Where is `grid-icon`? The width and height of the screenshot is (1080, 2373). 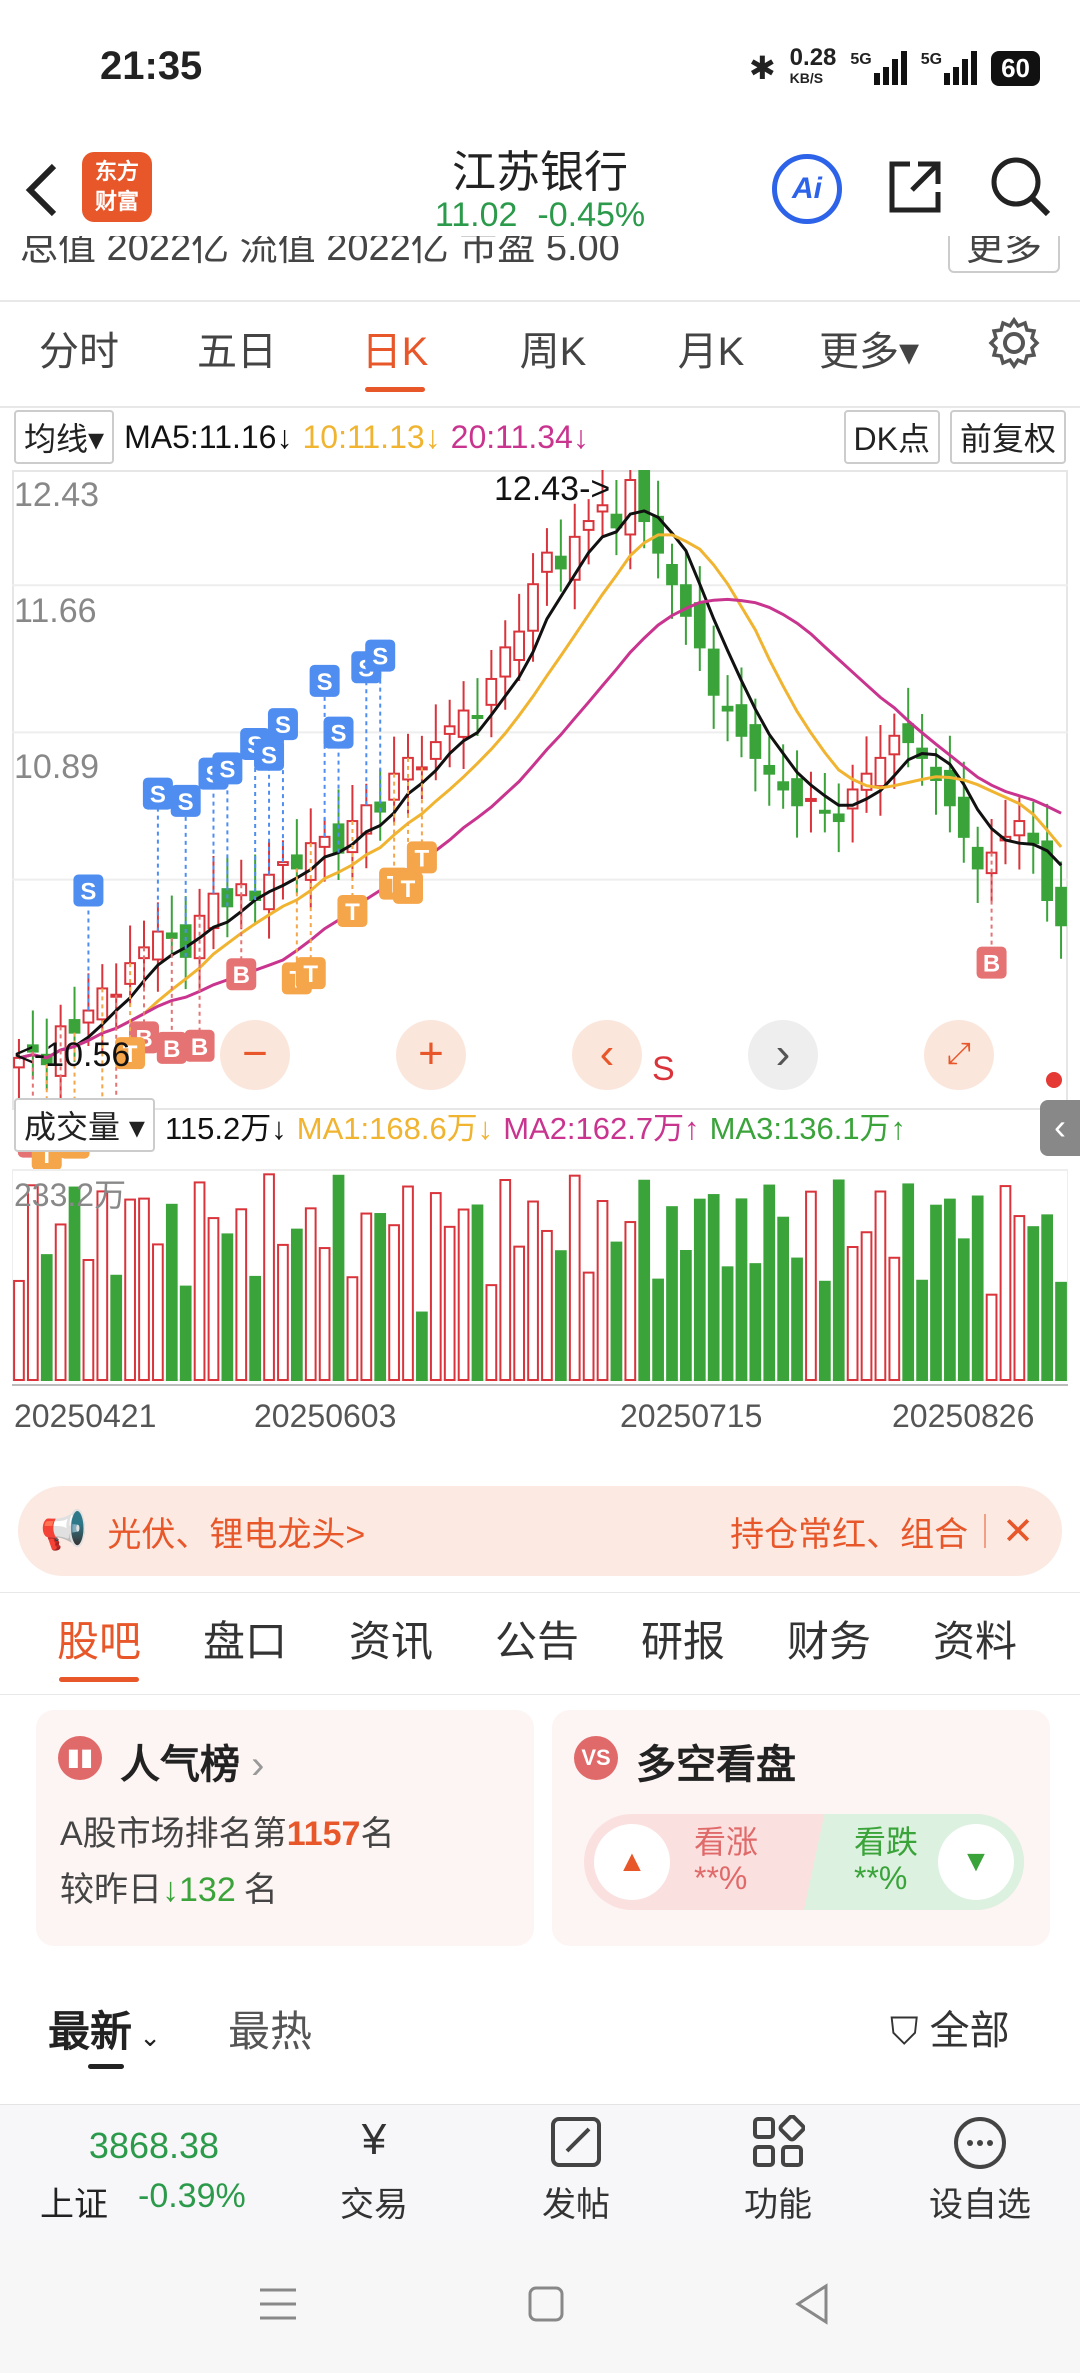
grid-icon is located at coordinates (778, 2145).